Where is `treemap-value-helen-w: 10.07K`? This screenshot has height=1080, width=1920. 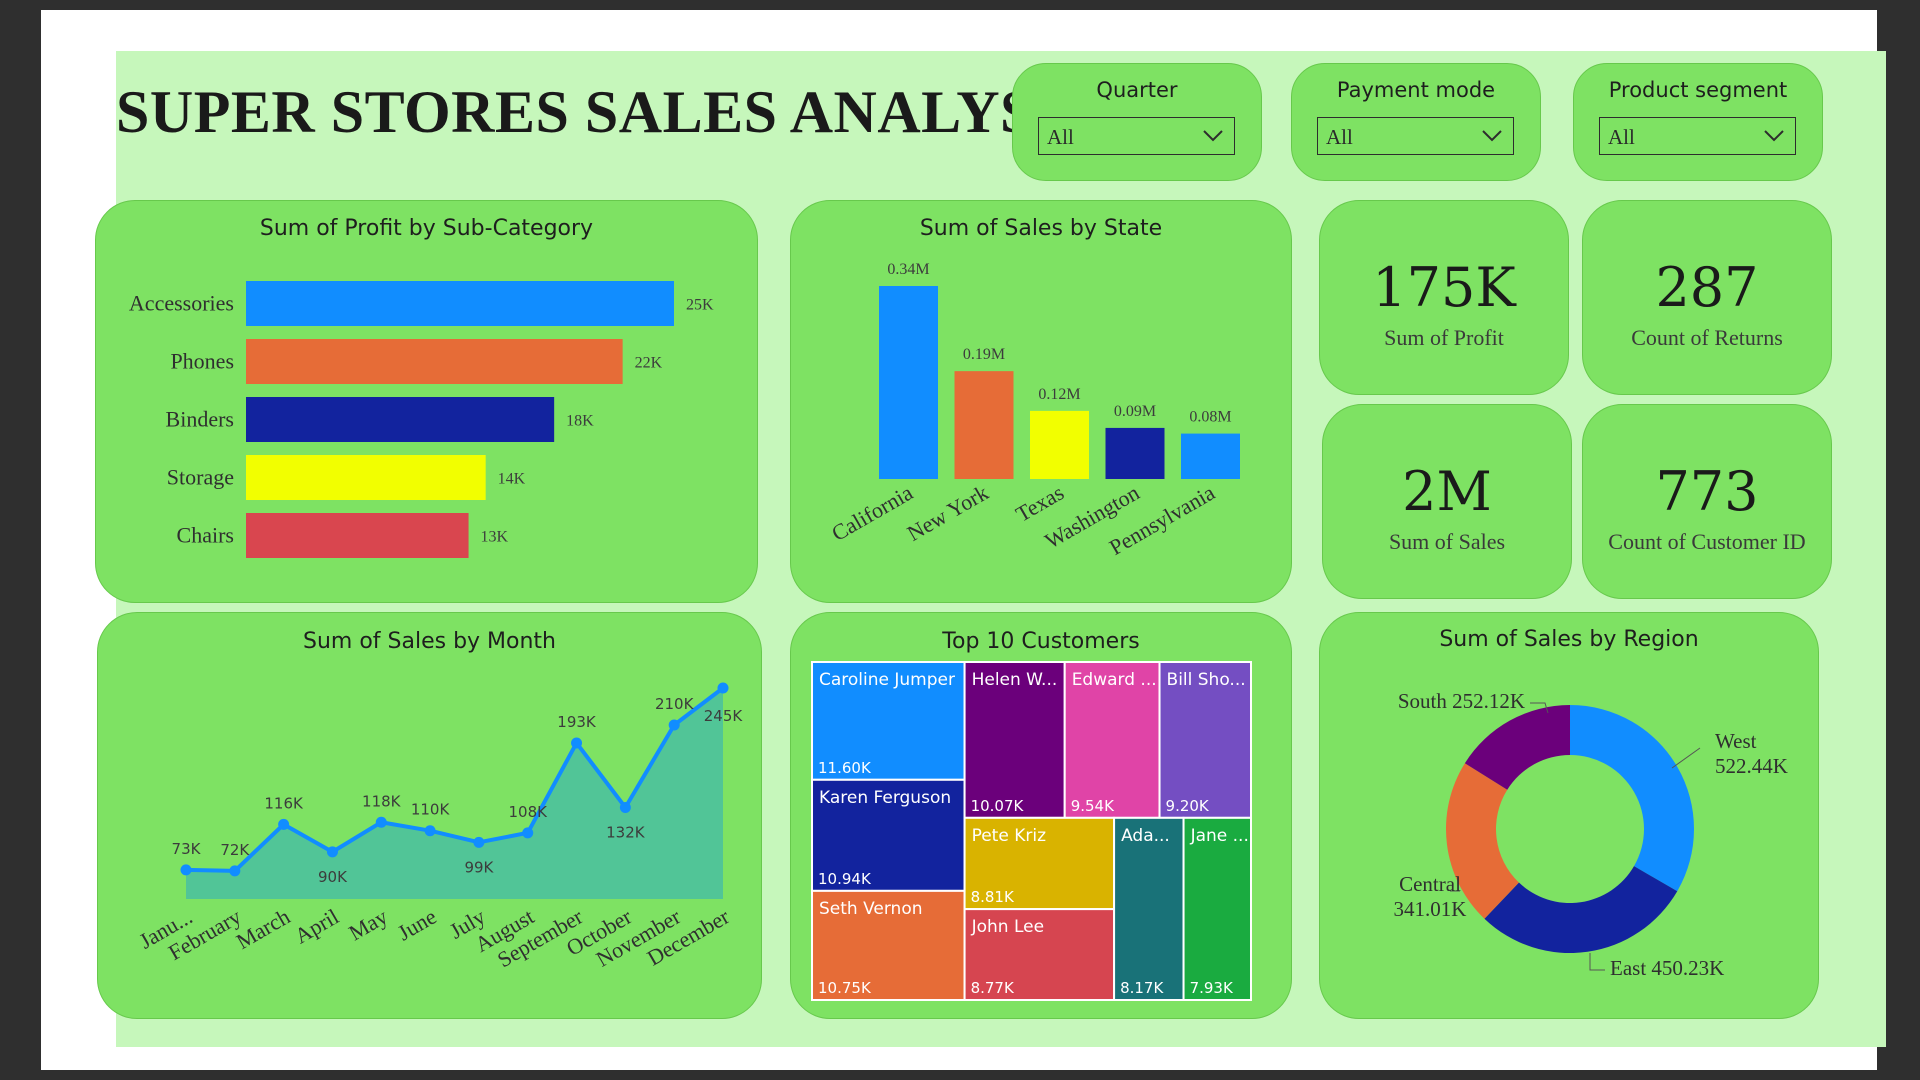 treemap-value-helen-w: 10.07K is located at coordinates (998, 806).